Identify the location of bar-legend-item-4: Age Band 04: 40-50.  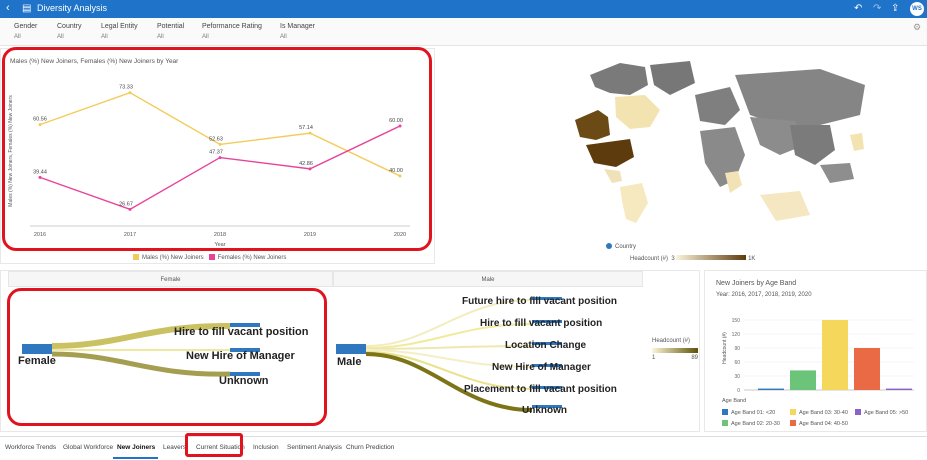
(819, 423).